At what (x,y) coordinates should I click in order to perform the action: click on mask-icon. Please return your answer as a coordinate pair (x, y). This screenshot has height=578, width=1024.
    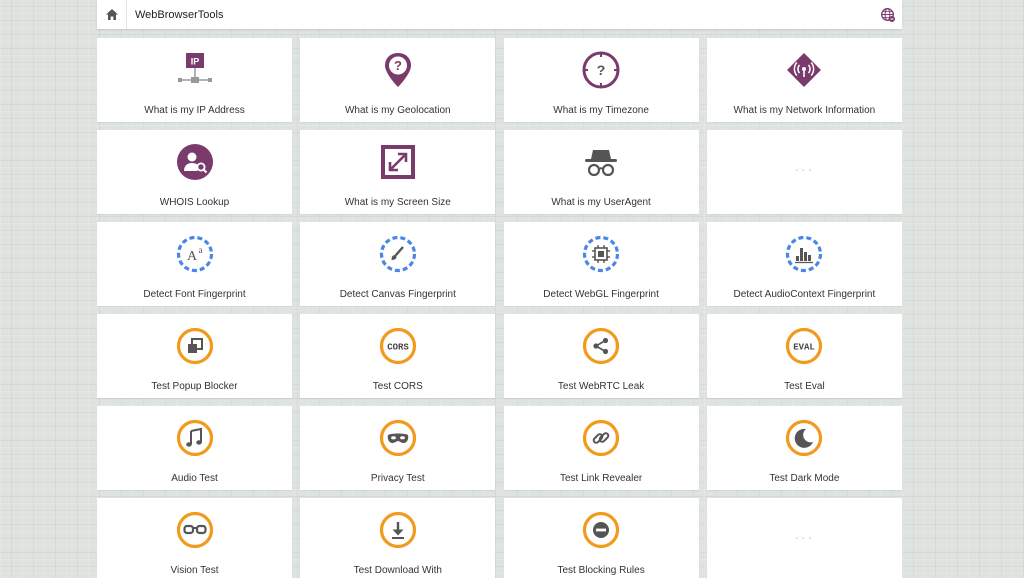
    Looking at the image, I should click on (397, 438).